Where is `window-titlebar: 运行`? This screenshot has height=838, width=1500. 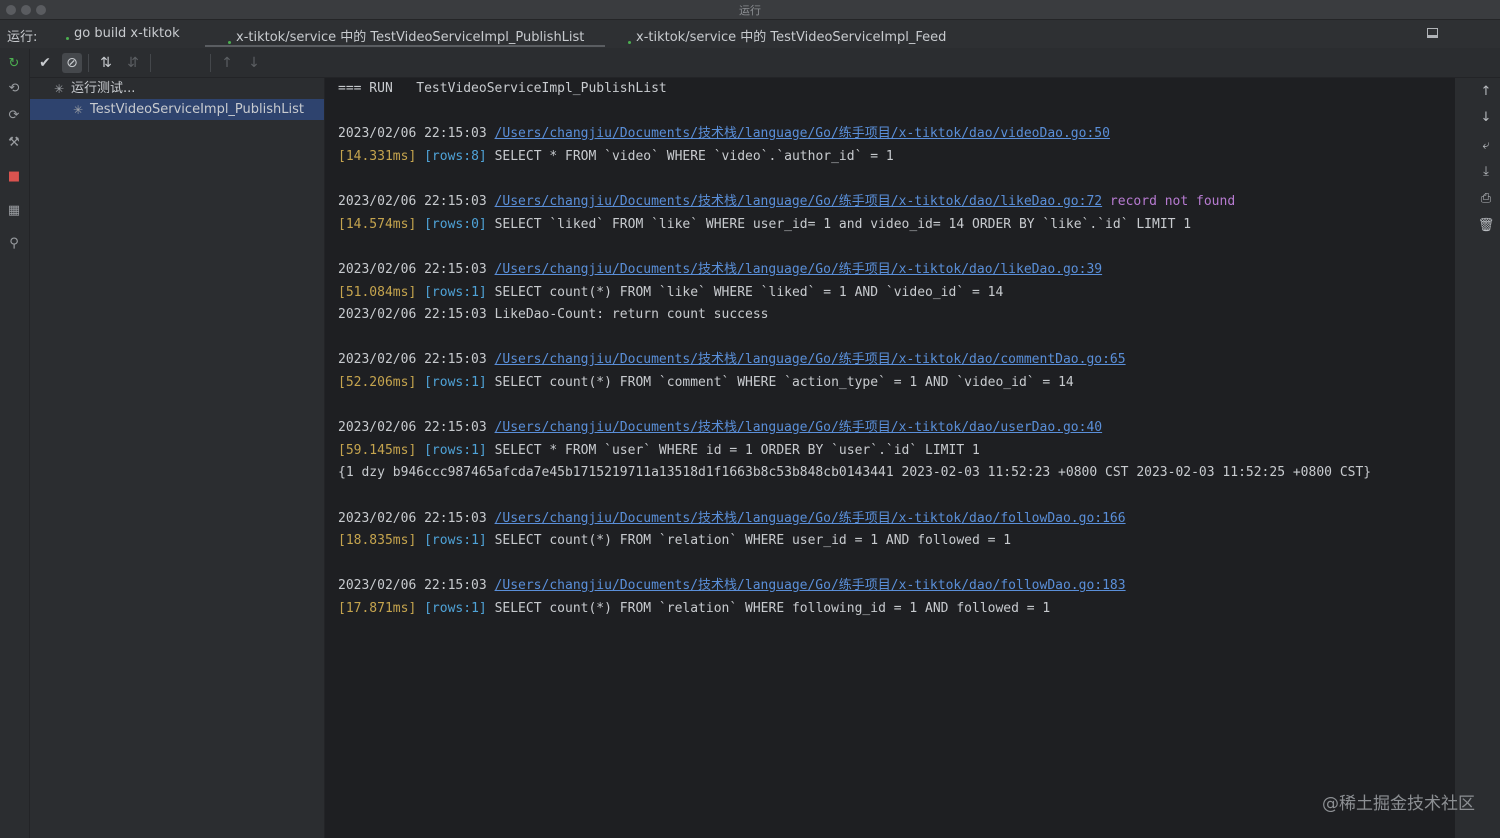
window-titlebar: 运行 is located at coordinates (750, 10).